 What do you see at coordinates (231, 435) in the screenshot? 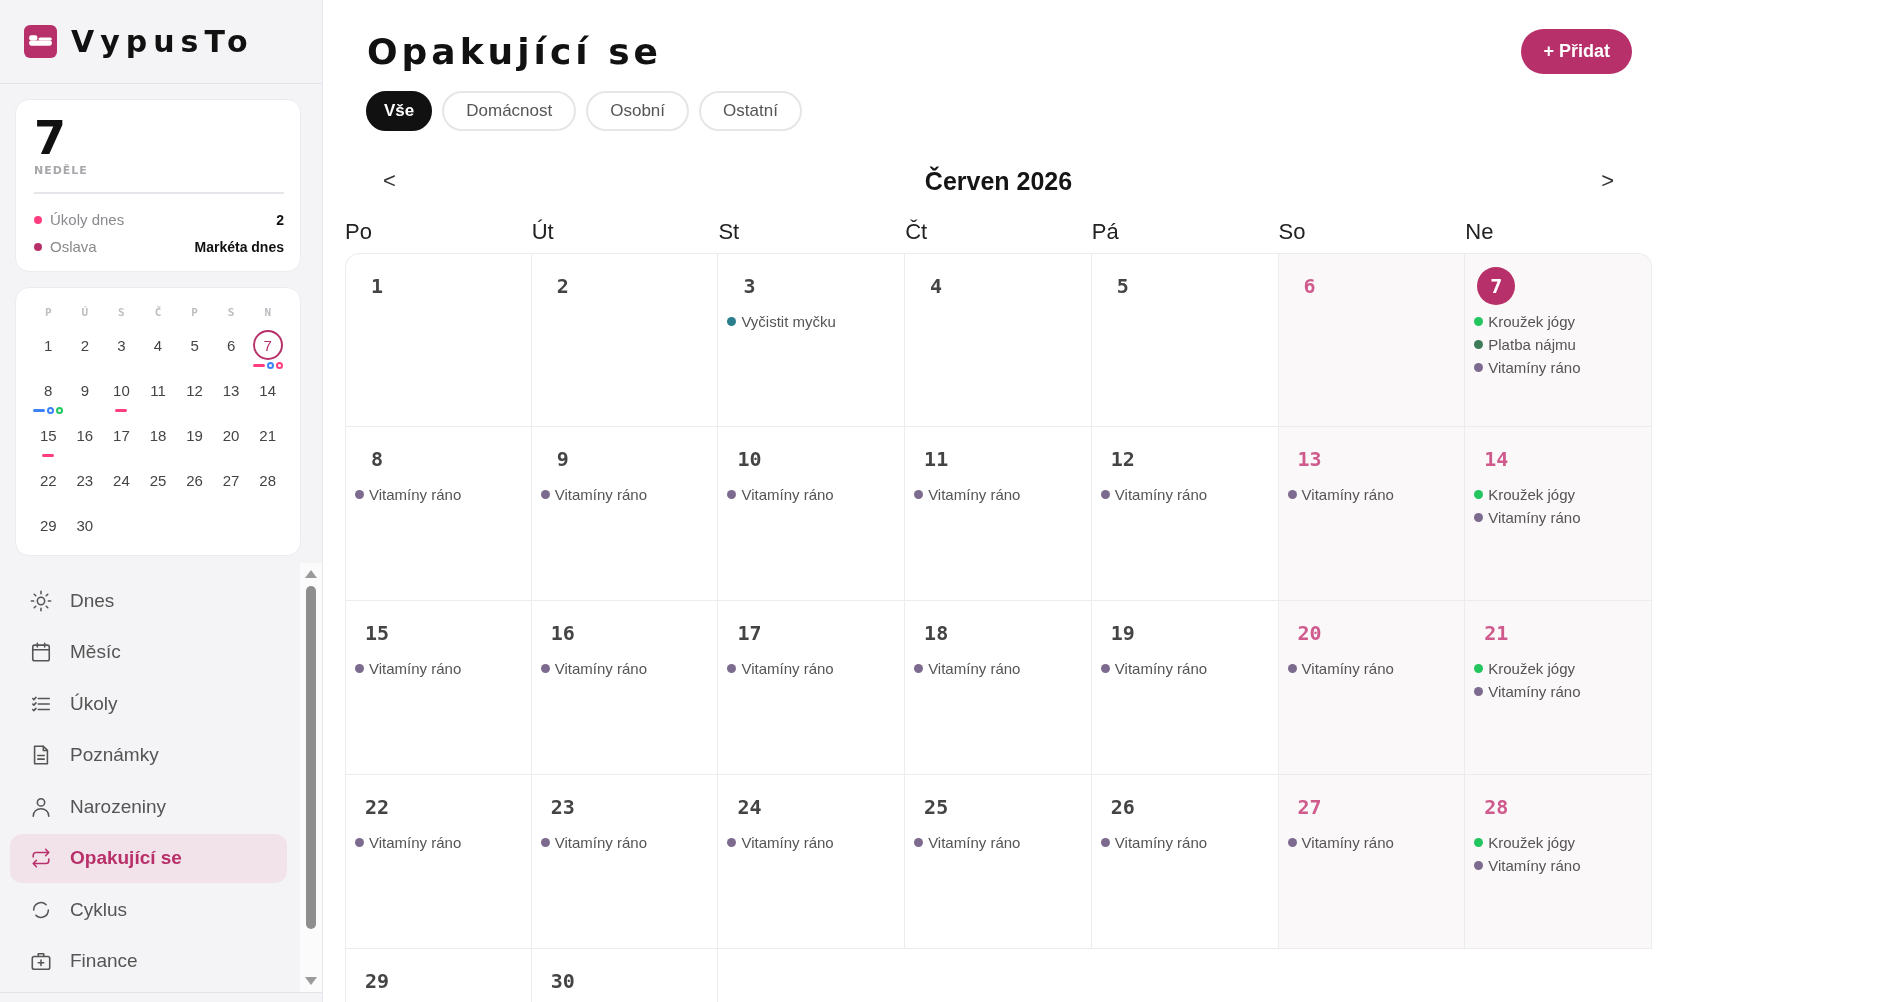
I see `mini-calendar-day: 20` at bounding box center [231, 435].